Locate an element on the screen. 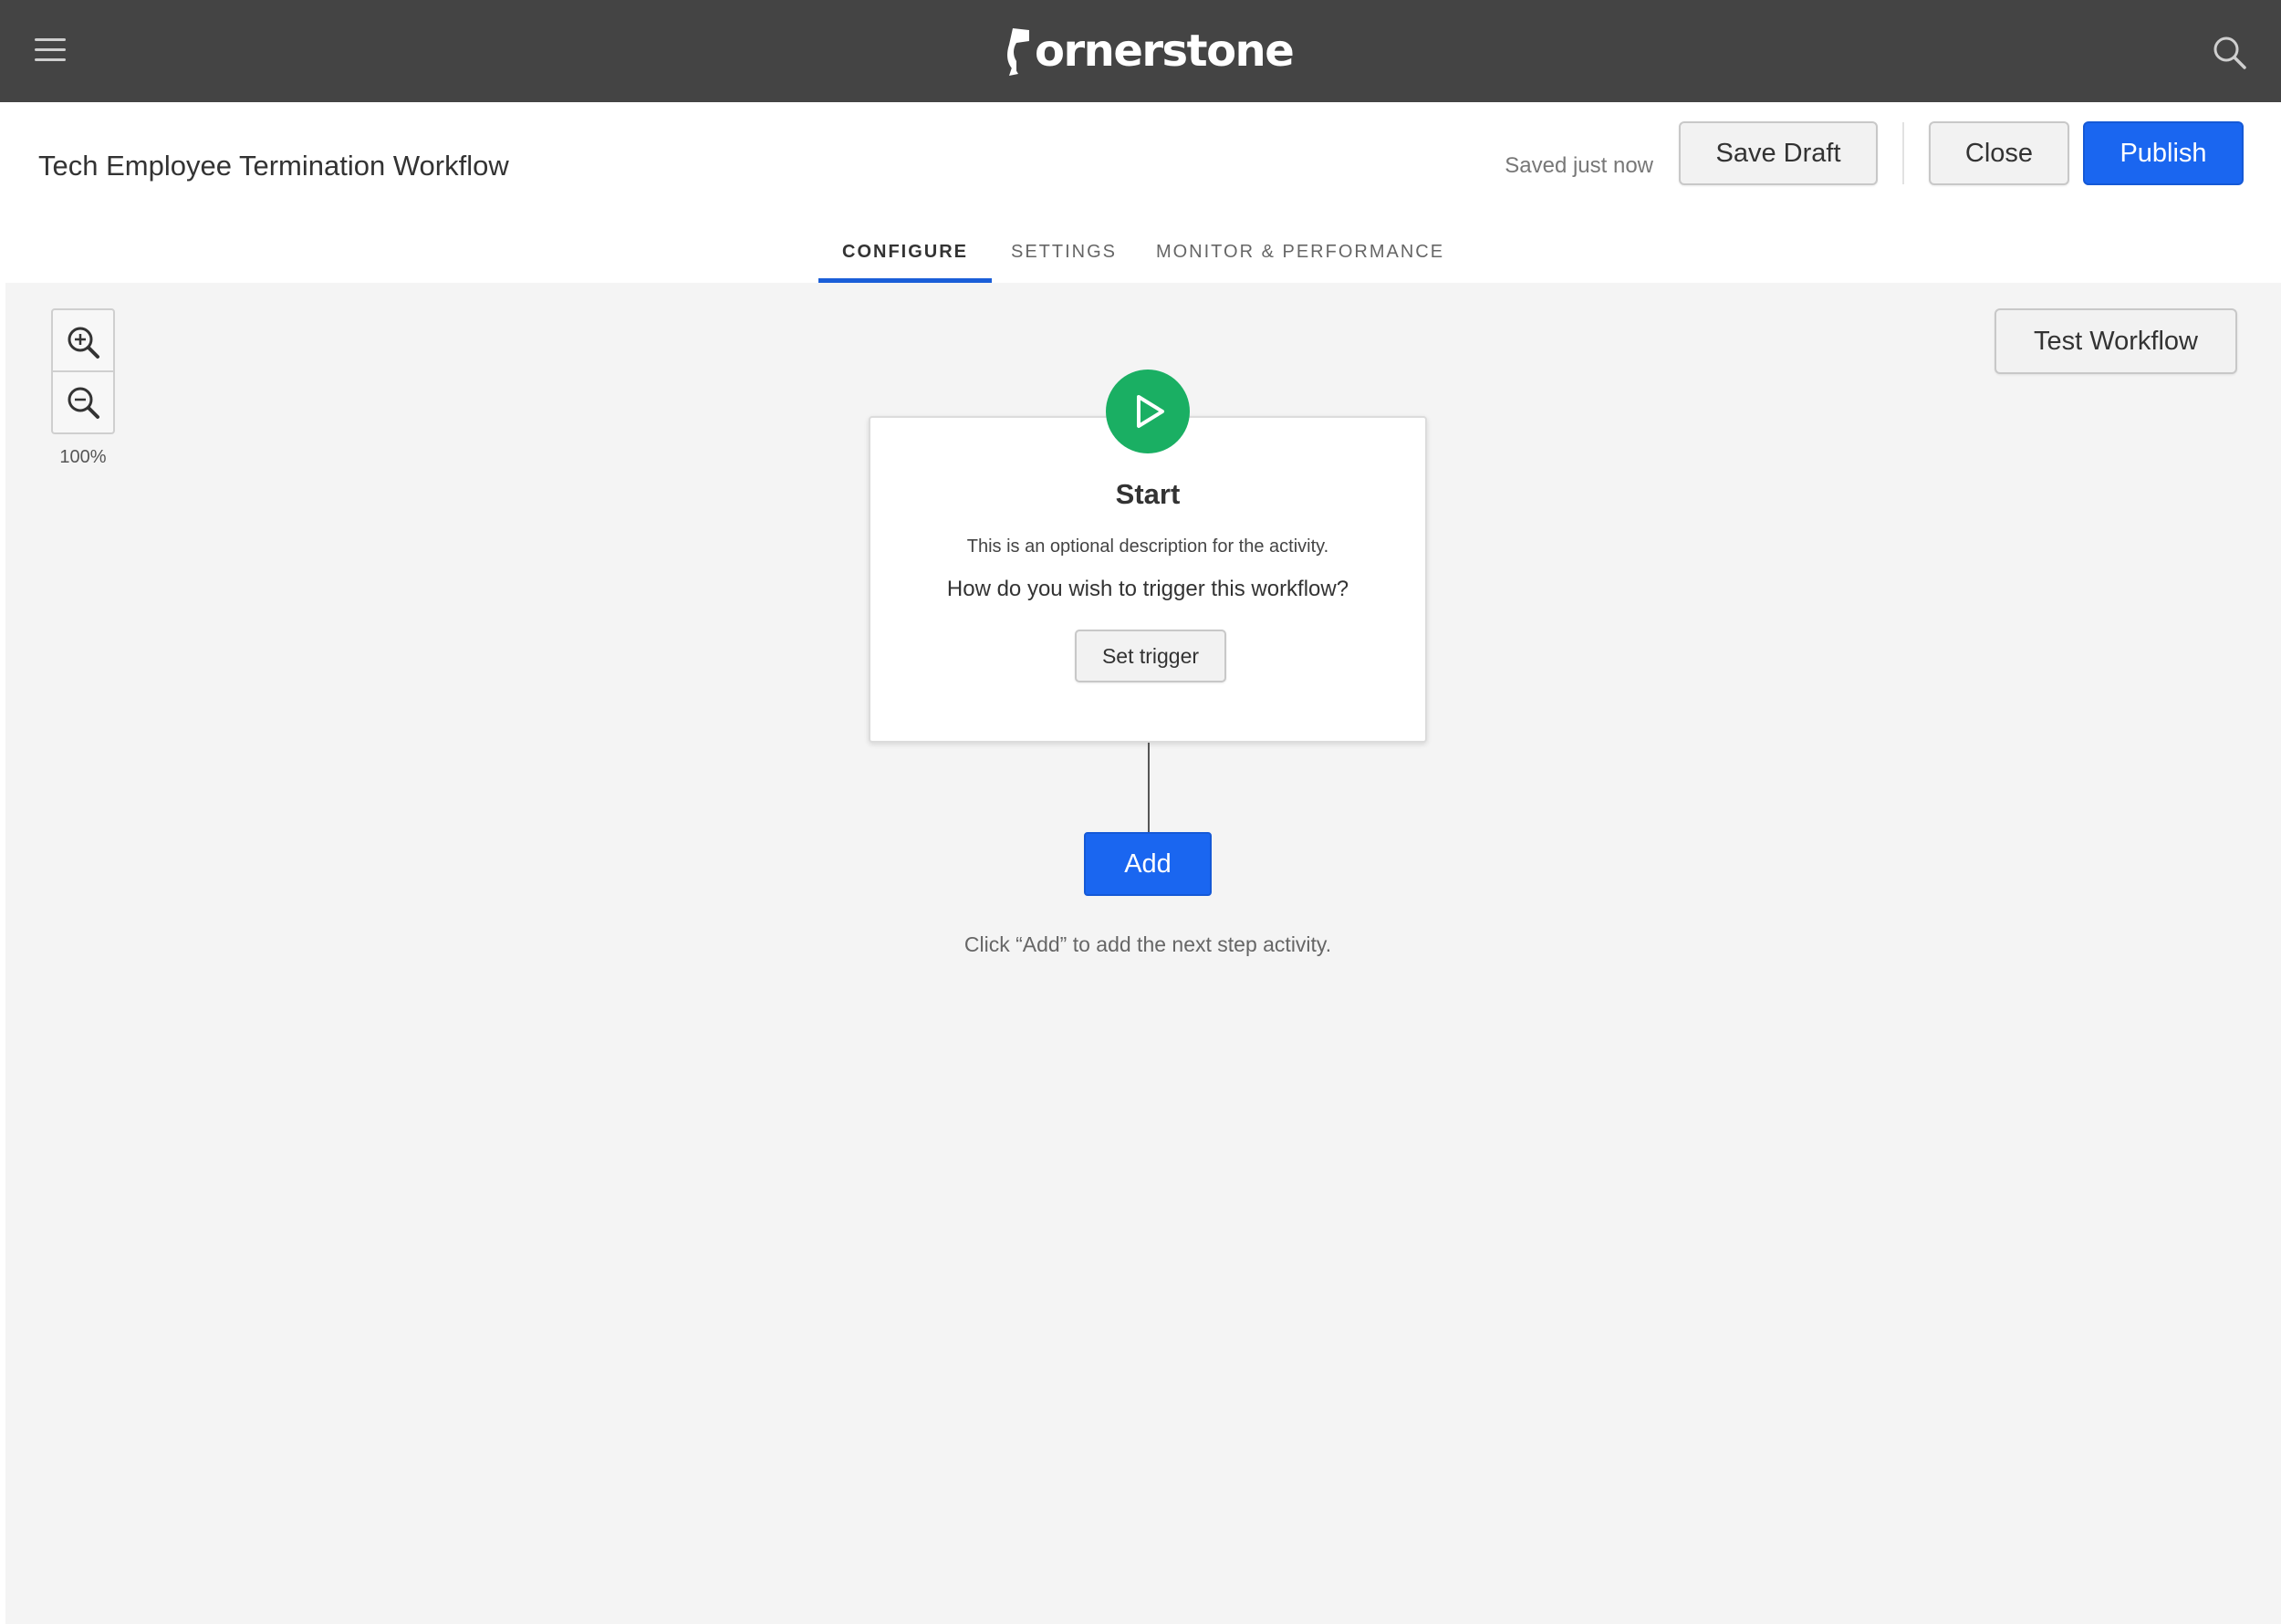 This screenshot has height=1624, width=2281. zoom-controls is located at coordinates (83, 371).